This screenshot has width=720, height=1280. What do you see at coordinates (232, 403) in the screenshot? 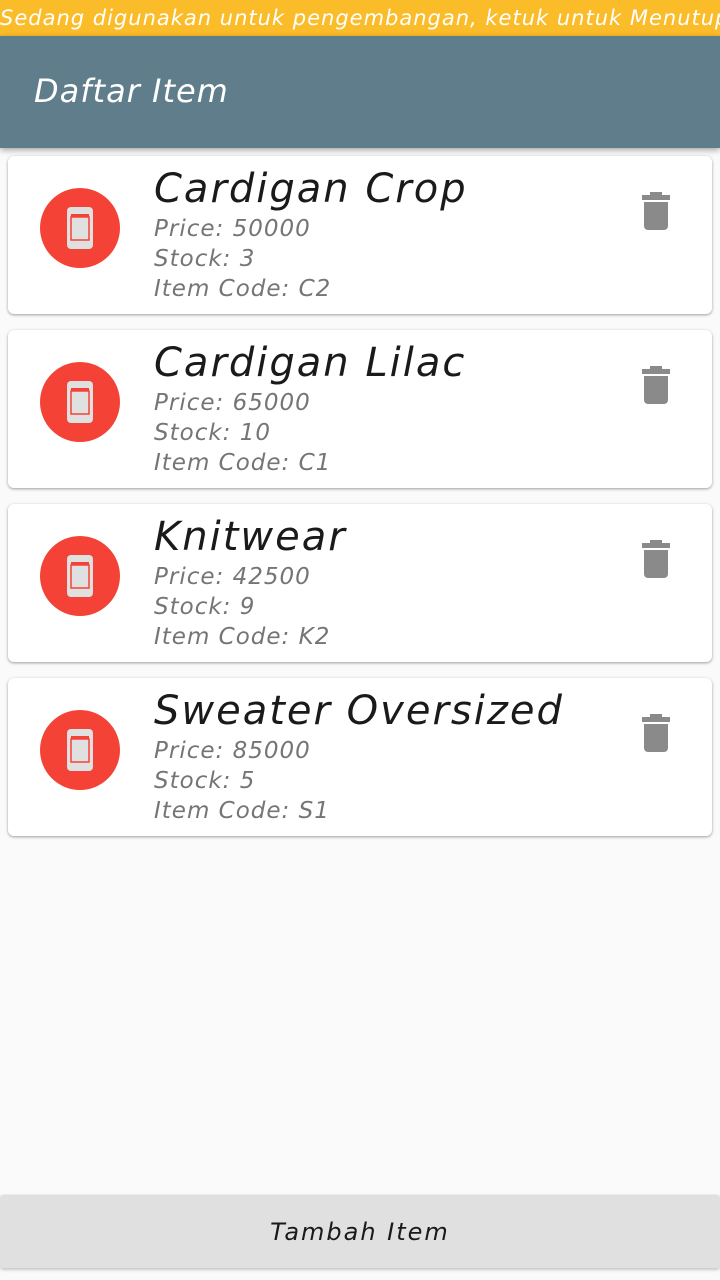
I see `item-price: Price: 65000` at bounding box center [232, 403].